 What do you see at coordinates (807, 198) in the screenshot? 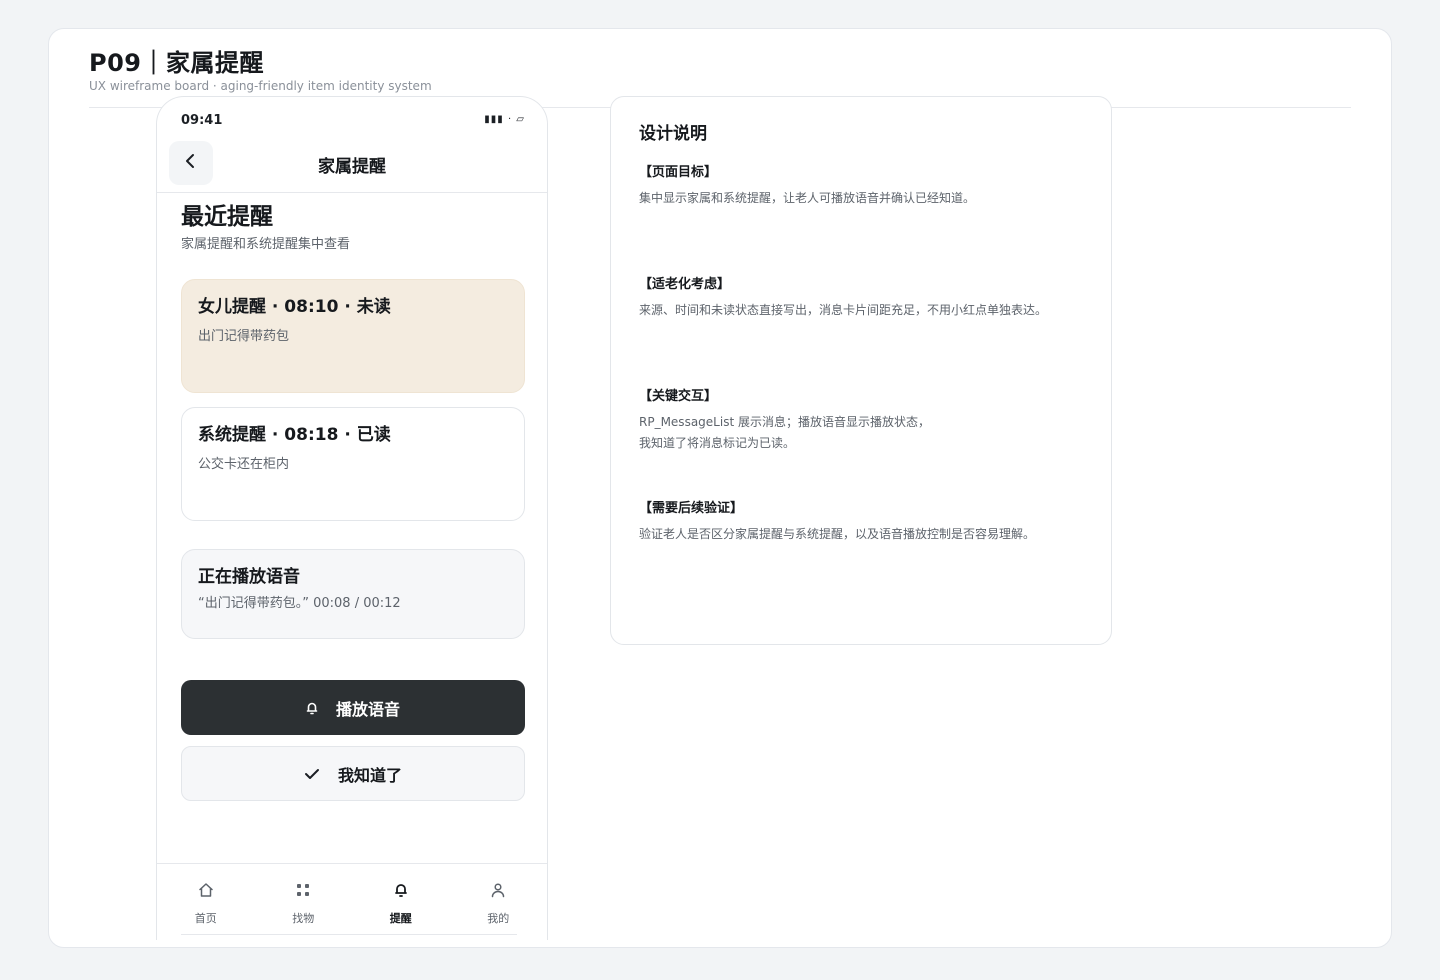
I see `note-text: 集中显示家属和系统提醒，让老人可播放语音并确认已经知道。` at bounding box center [807, 198].